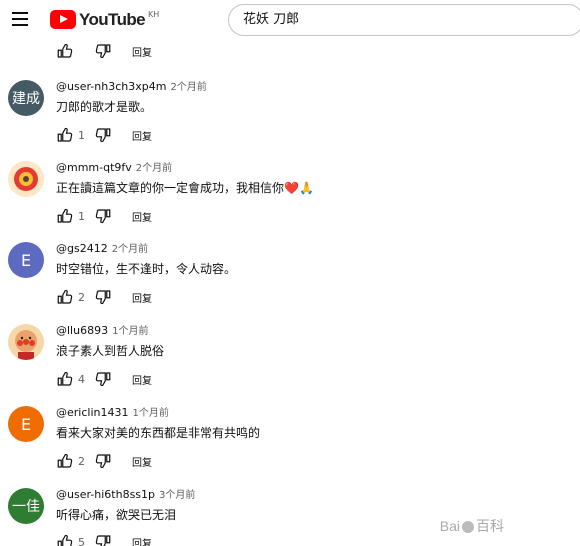  I want to click on like-count: 5, so click(81, 540).